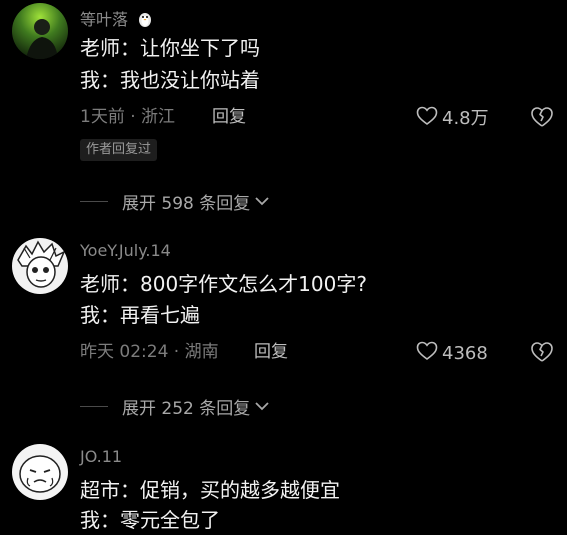 This screenshot has width=567, height=535. What do you see at coordinates (140, 315) in the screenshot?
I see `comment-line: 我：再看七遍` at bounding box center [140, 315].